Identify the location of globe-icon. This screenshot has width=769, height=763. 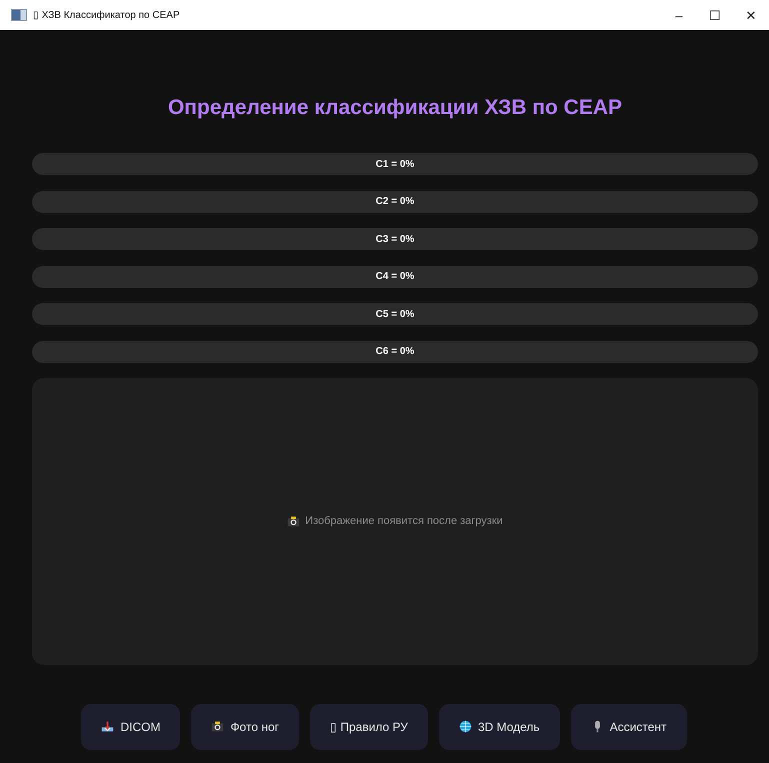
(465, 726).